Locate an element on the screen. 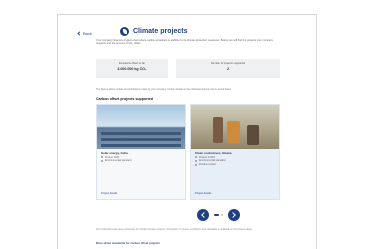 This screenshot has height=249, width=380. stat-value: 4.000.000 kg CO₂ is located at coordinates (132, 69).